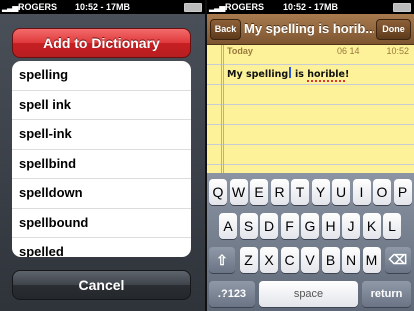  I want to click on key-z: Z, so click(248, 260).